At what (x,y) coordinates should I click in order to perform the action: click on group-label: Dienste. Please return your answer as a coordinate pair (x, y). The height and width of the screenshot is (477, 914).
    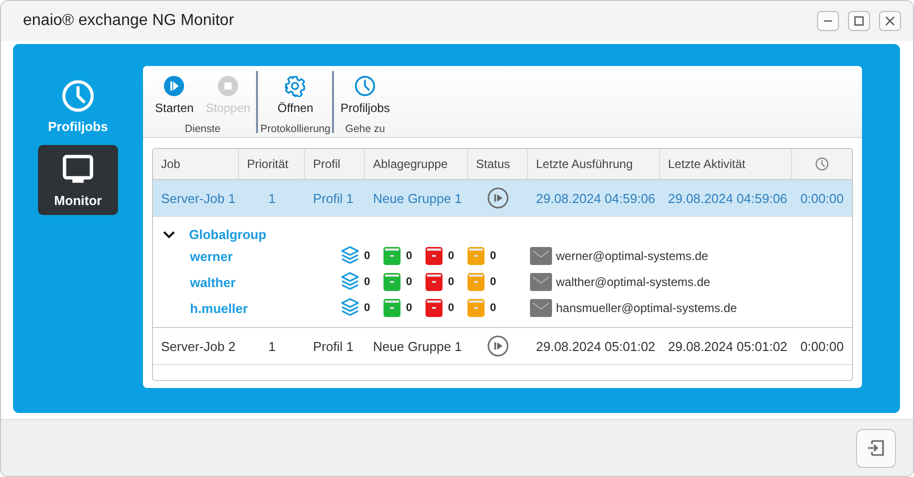
    Looking at the image, I should click on (203, 129).